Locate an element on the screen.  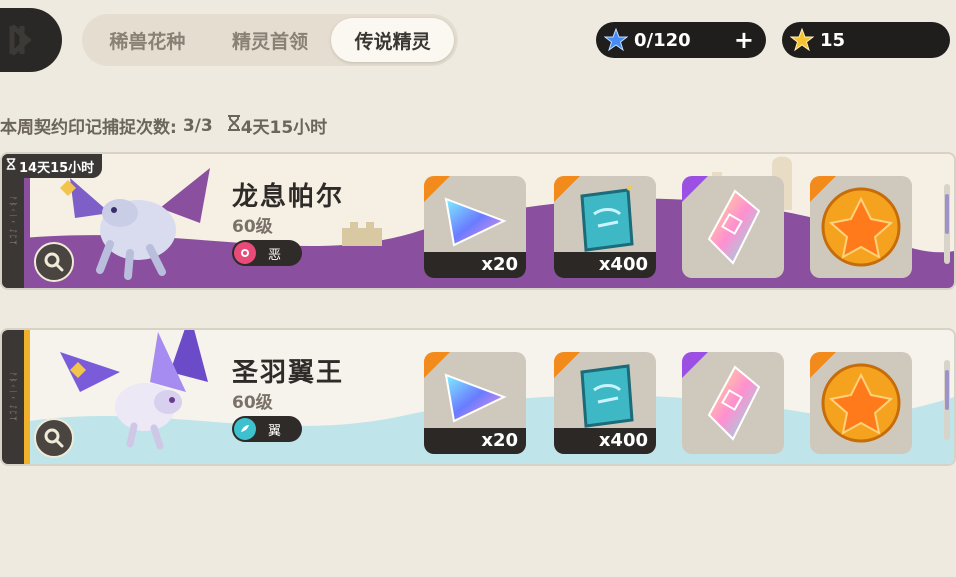
card-side-strip: ᚨᛒᚲᛁᚲ ᛇᛈᛉ is located at coordinates (13, 397).